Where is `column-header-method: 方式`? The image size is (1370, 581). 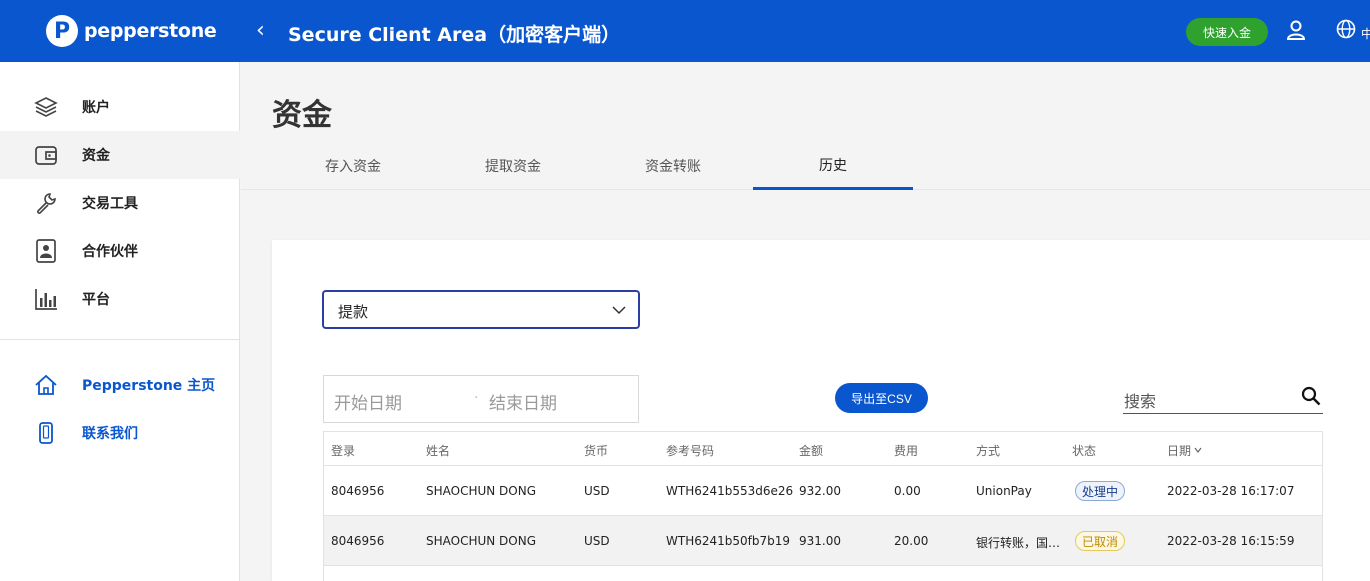 column-header-method: 方式 is located at coordinates (988, 450).